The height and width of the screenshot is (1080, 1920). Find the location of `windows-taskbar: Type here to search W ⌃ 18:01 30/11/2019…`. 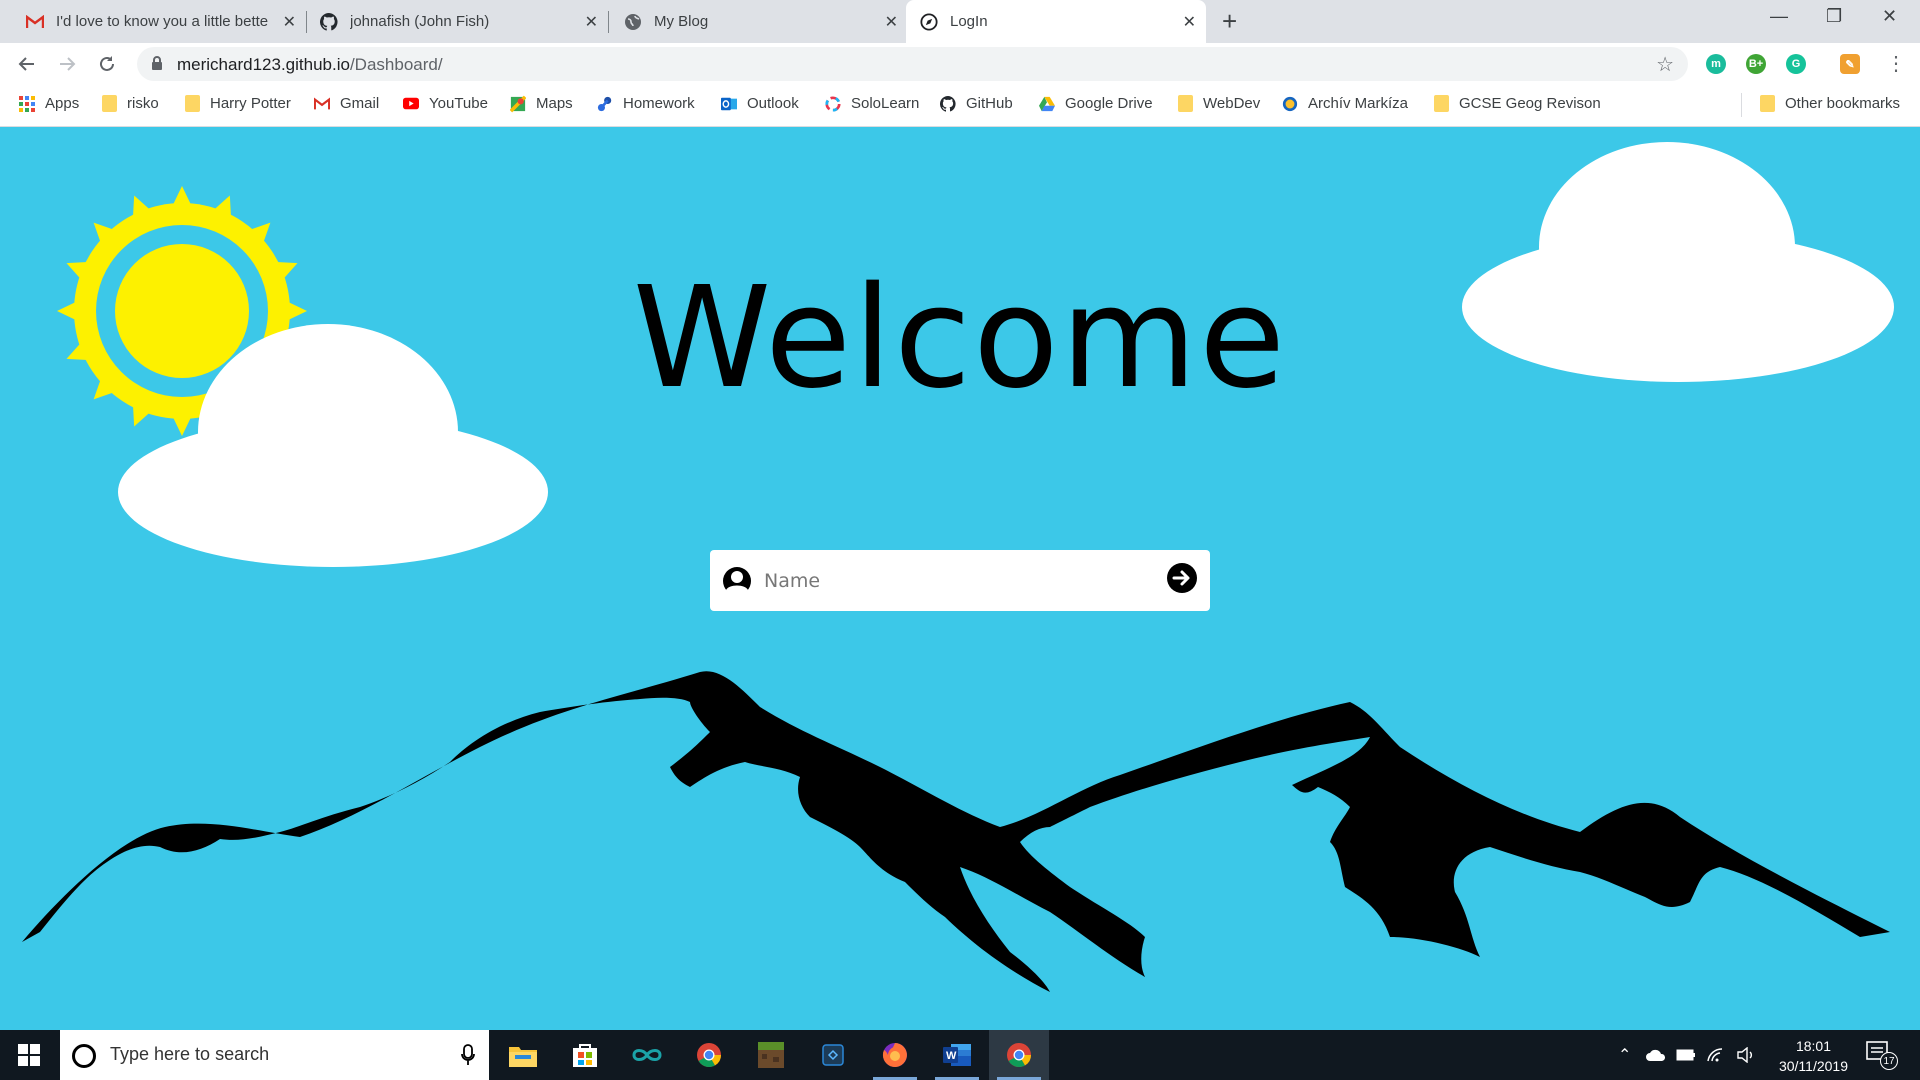

windows-taskbar: Type here to search W ⌃ 18:01 30/11/2019… is located at coordinates (960, 1055).